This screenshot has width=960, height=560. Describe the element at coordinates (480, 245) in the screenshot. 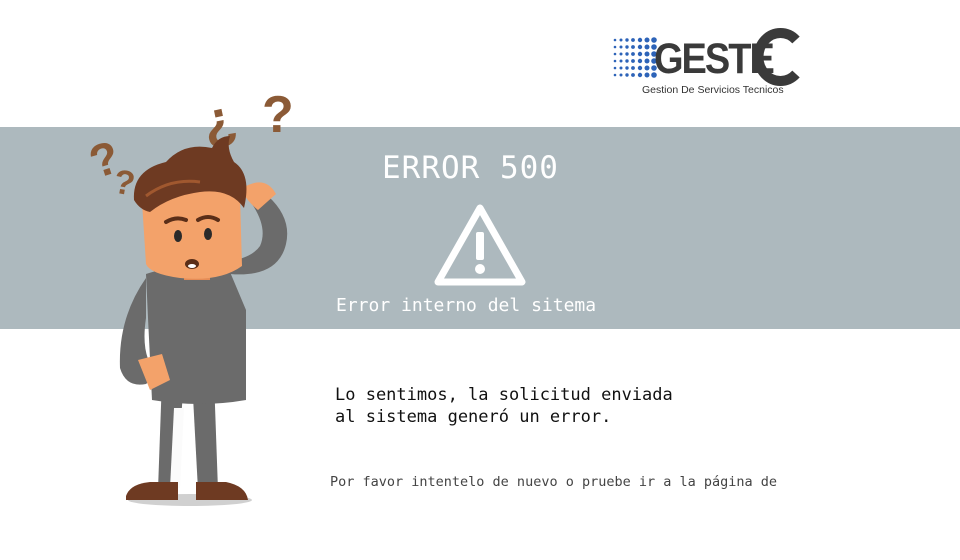

I see `warning-triangle-icon` at that location.